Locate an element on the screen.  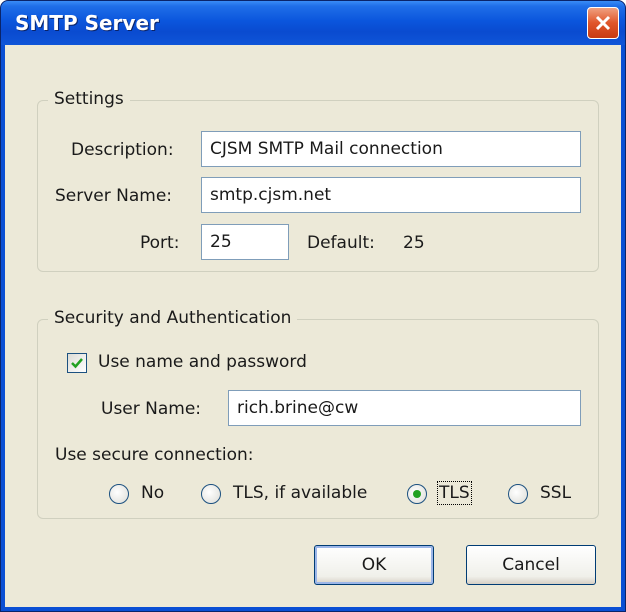
close-icon is located at coordinates (603, 23).